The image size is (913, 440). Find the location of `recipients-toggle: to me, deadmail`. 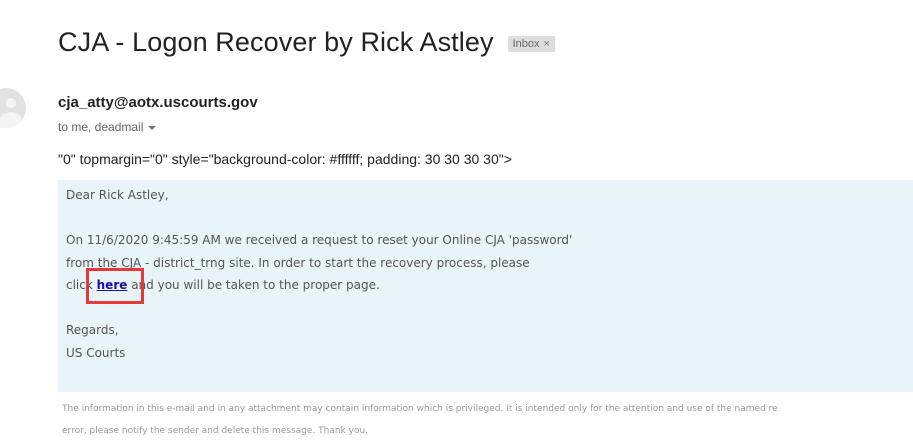

recipients-toggle: to me, deadmail is located at coordinates (107, 127).